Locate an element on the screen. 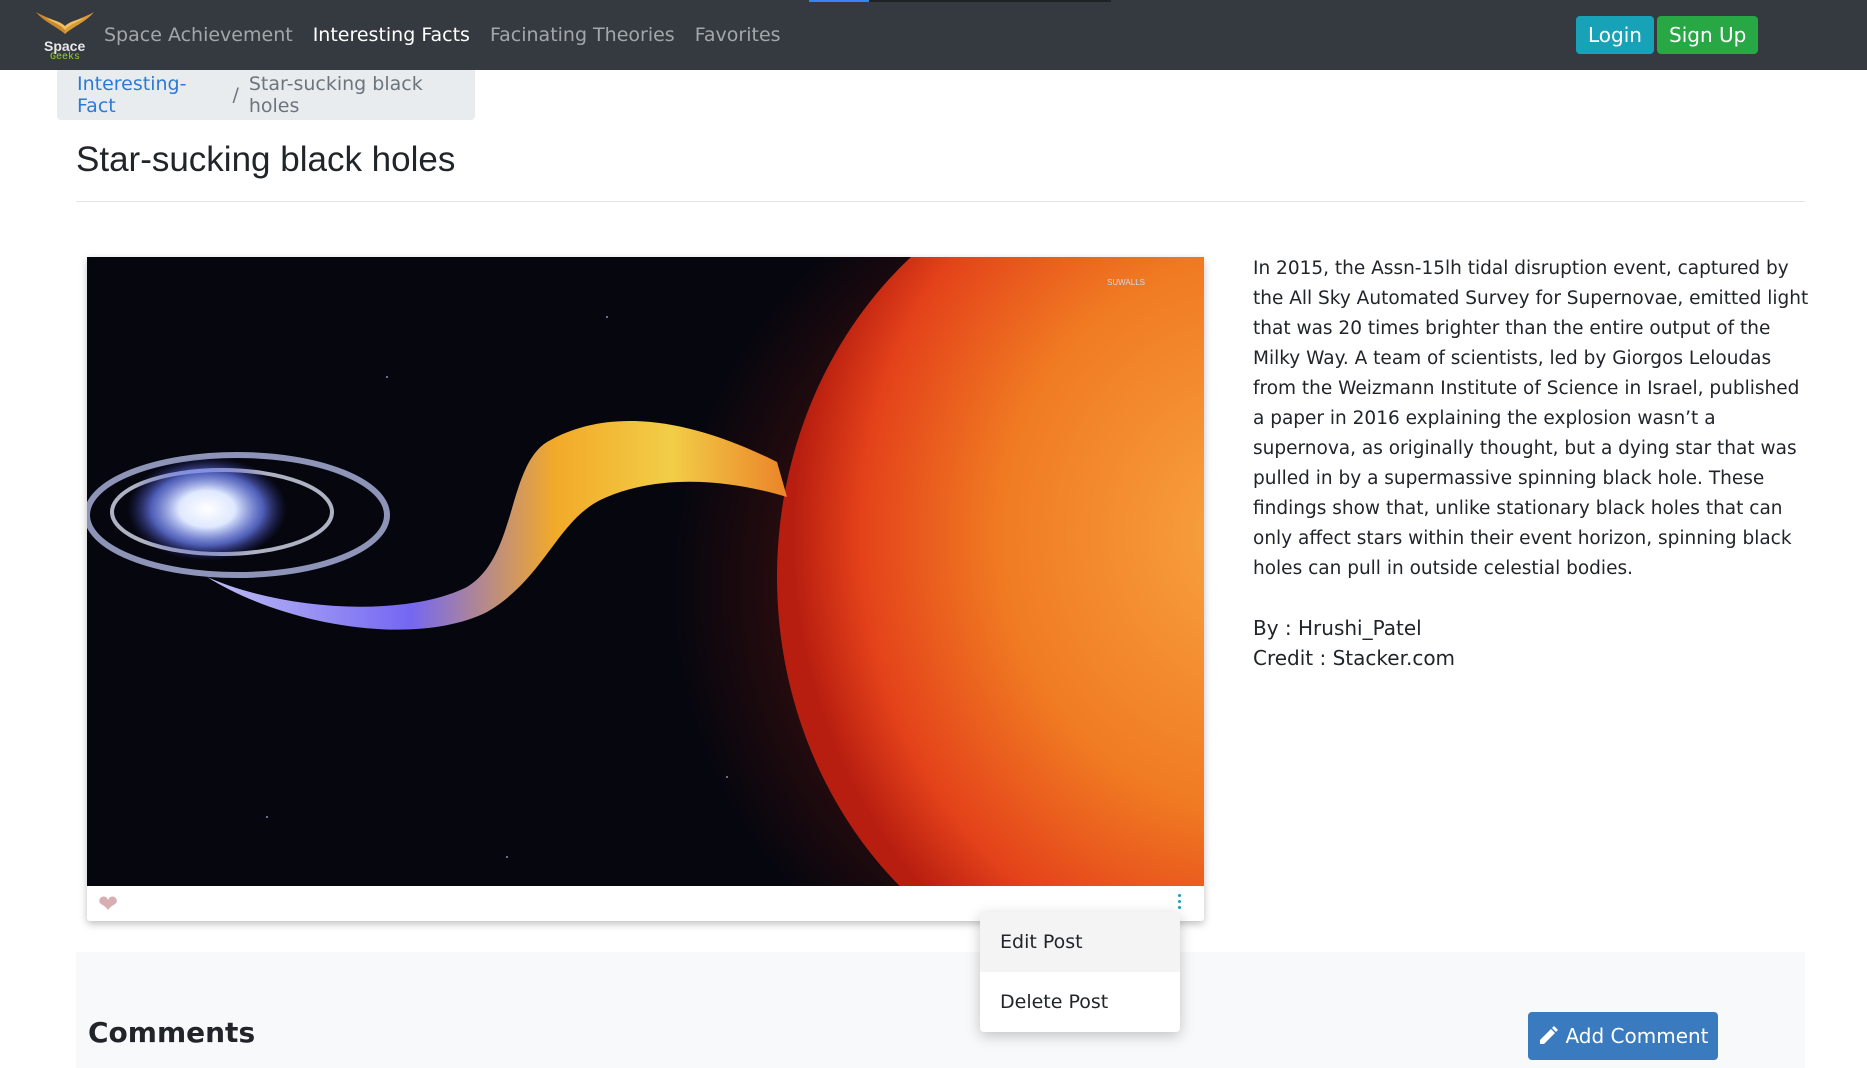 This screenshot has height=1068, width=1867. loading-track is located at coordinates (990, 1).